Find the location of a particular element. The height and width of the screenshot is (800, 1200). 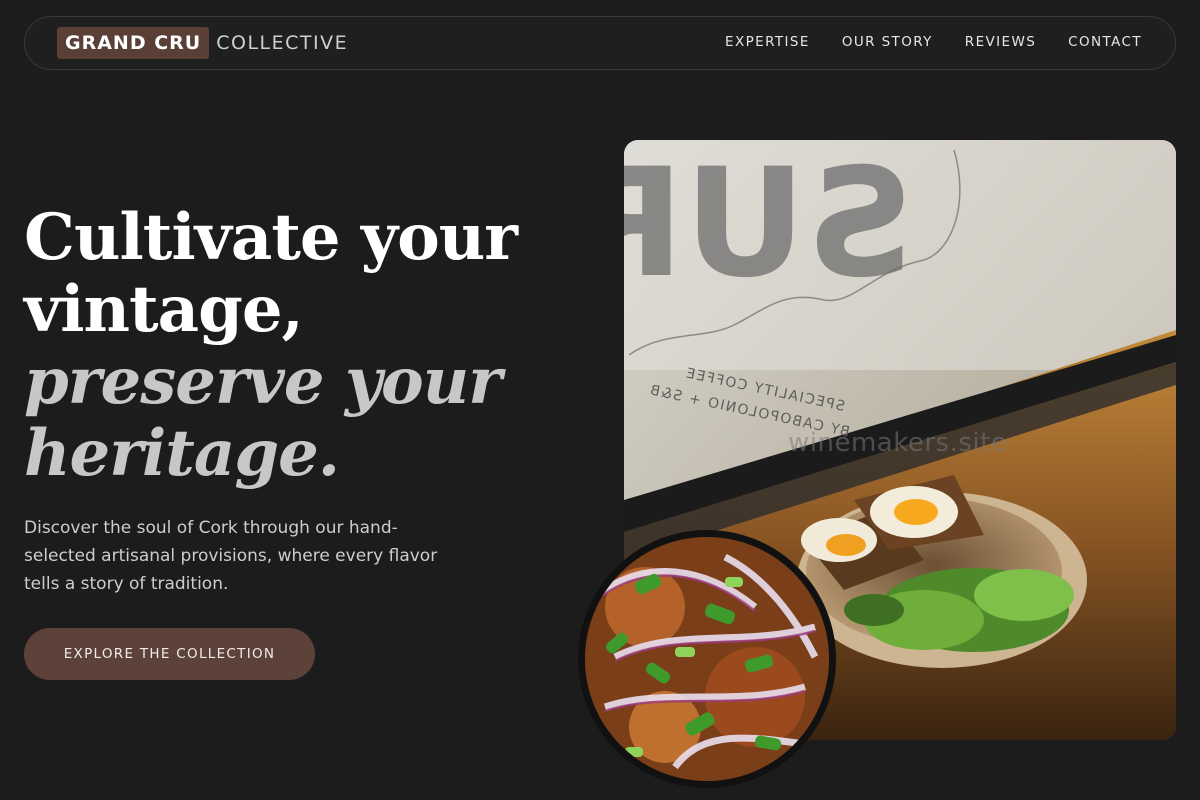

headline-line-1: Cultivate your is located at coordinates (271, 237).